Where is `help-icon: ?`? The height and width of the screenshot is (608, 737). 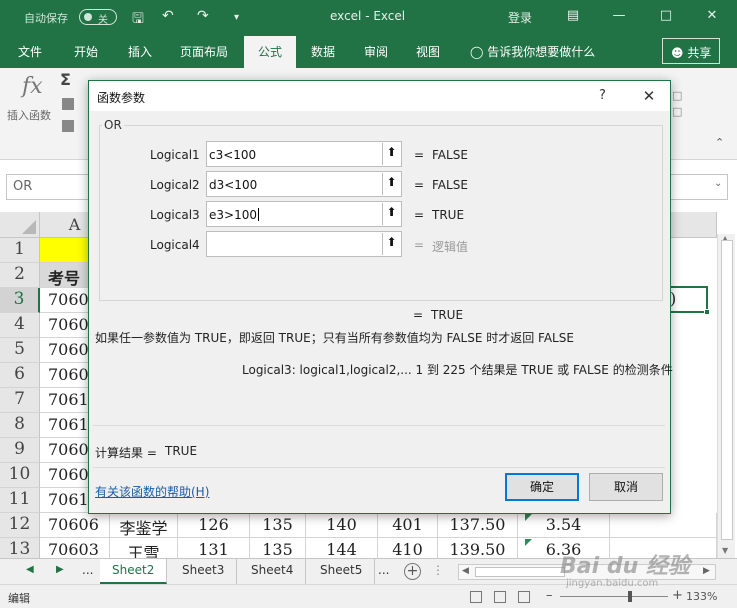 help-icon: ? is located at coordinates (602, 95).